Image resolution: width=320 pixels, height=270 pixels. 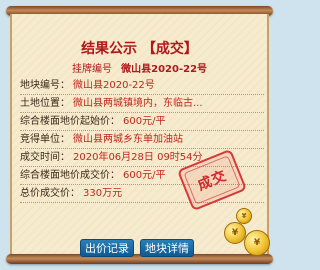 I want to click on row-value: 微山县两城乡东单加油站, so click(x=128, y=139).